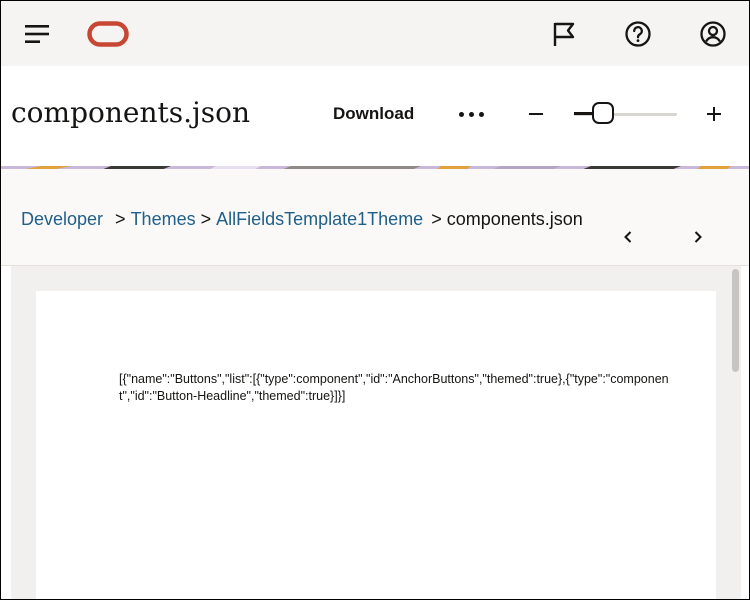 The width and height of the screenshot is (750, 600). Describe the element at coordinates (130, 112) in the screenshot. I see `page-title: components.json` at that location.